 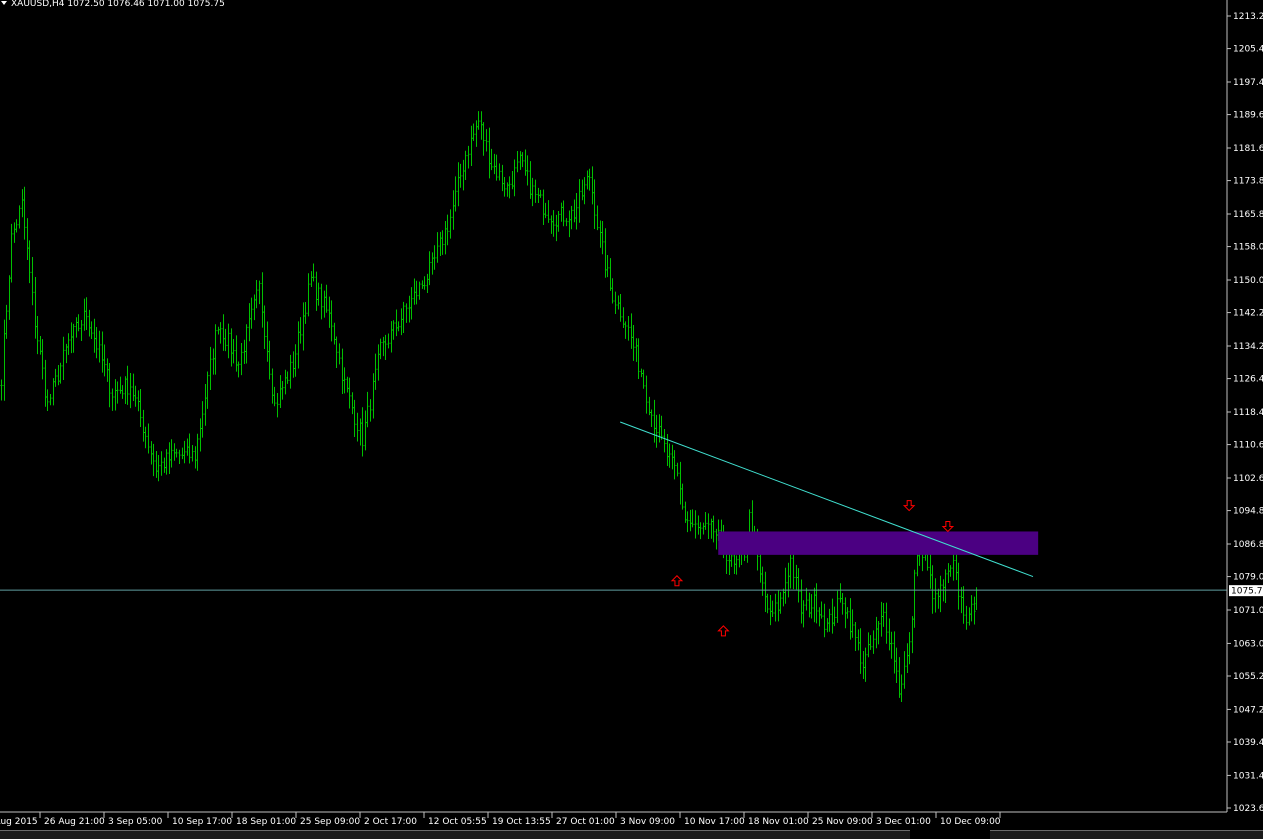 I want to click on x-tick-label: 25 Sep 09:00, so click(x=330, y=822).